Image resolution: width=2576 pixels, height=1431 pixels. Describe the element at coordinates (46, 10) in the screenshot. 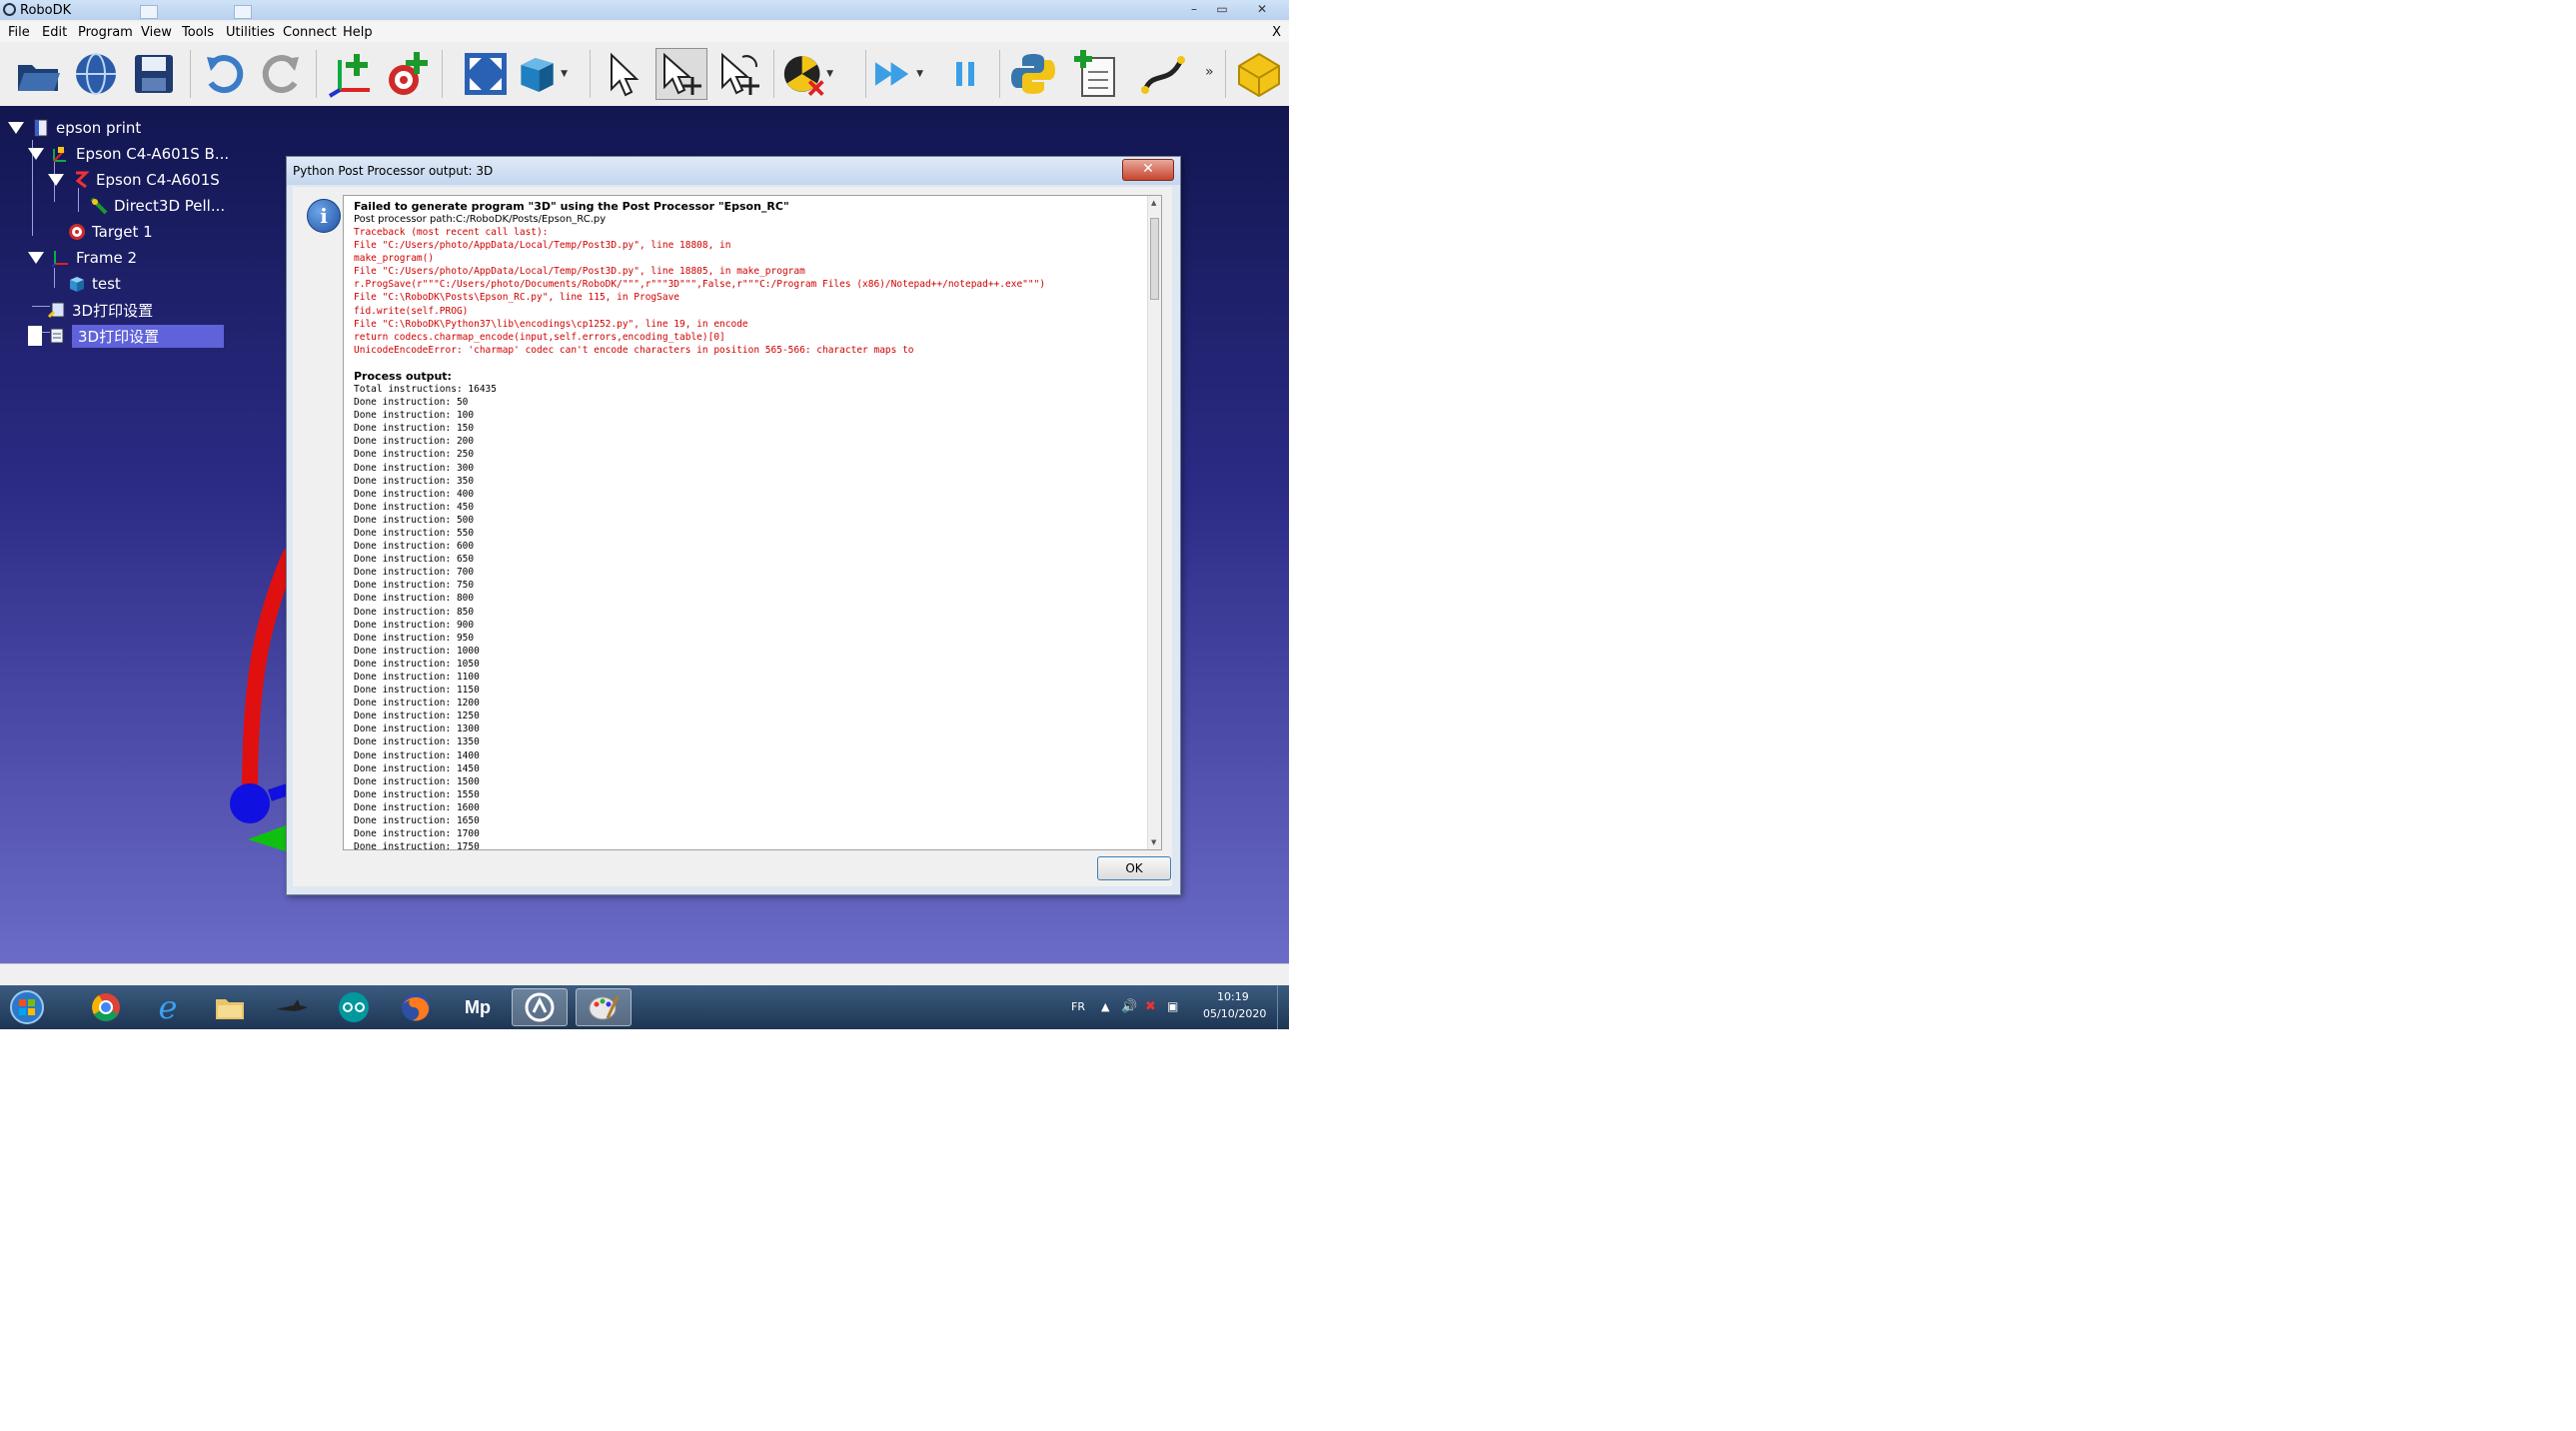

I see `window-title: RoboDK` at that location.